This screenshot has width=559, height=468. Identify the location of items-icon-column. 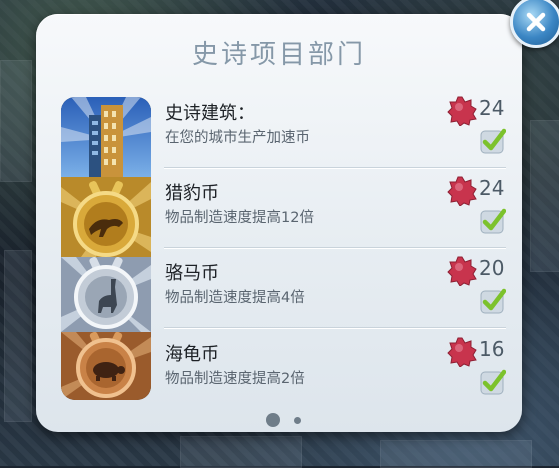
(106, 248).